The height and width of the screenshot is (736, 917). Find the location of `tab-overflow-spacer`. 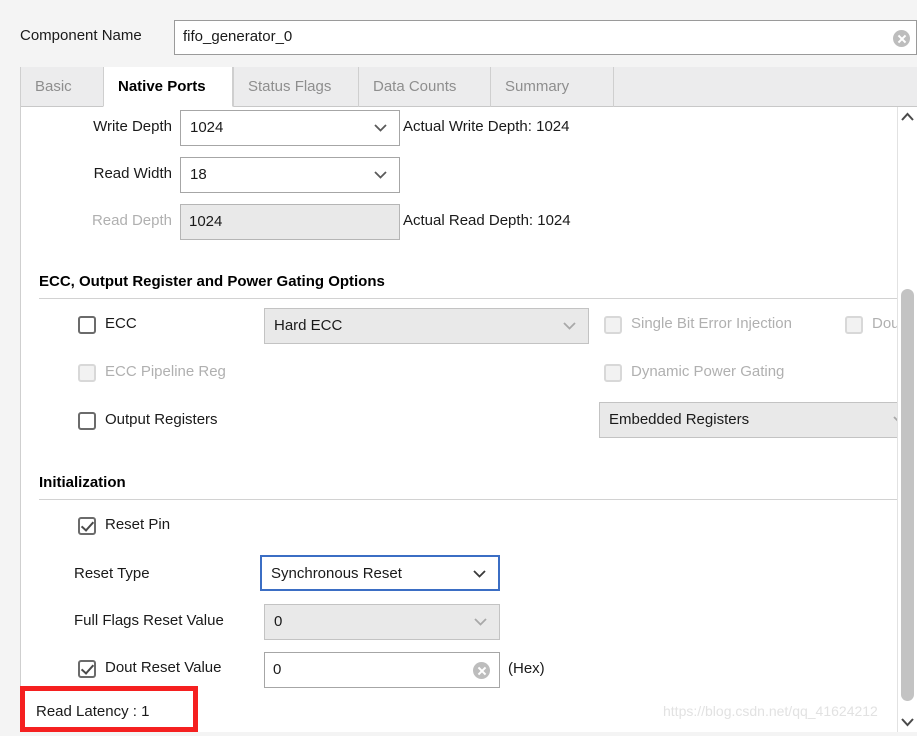

tab-overflow-spacer is located at coordinates (628, 87).